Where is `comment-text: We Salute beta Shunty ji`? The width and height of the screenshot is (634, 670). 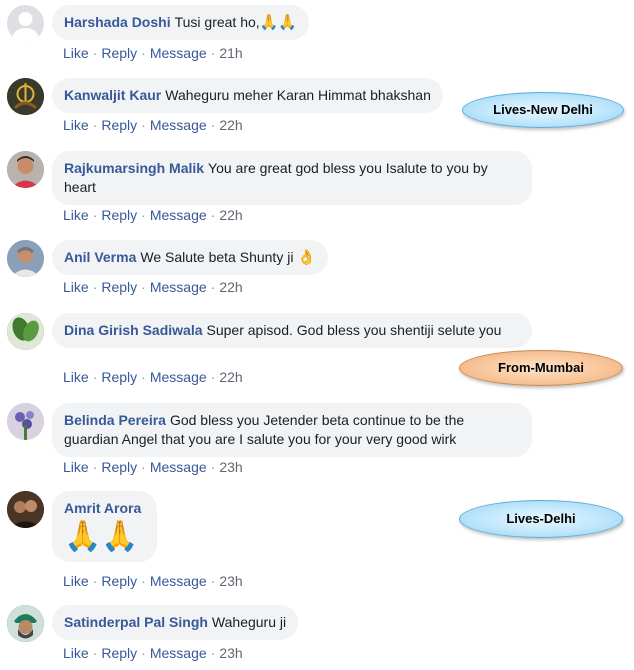 comment-text: We Salute beta Shunty ji is located at coordinates (217, 257).